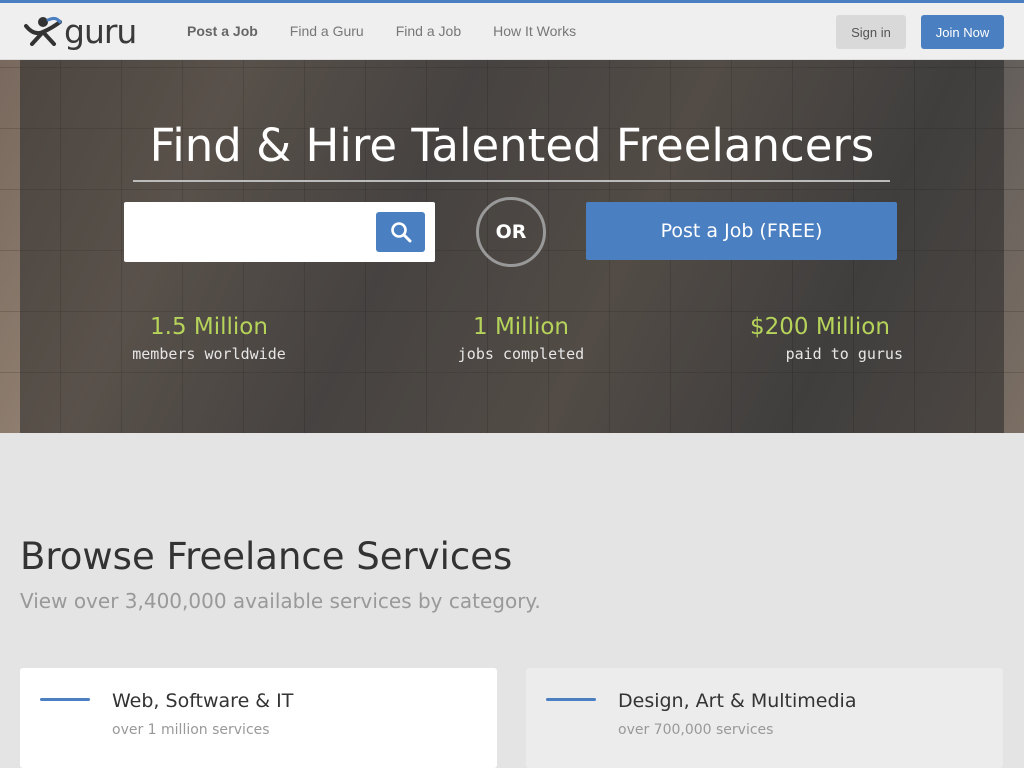 The height and width of the screenshot is (768, 1024). What do you see at coordinates (254, 233) in the screenshot?
I see `search-input` at bounding box center [254, 233].